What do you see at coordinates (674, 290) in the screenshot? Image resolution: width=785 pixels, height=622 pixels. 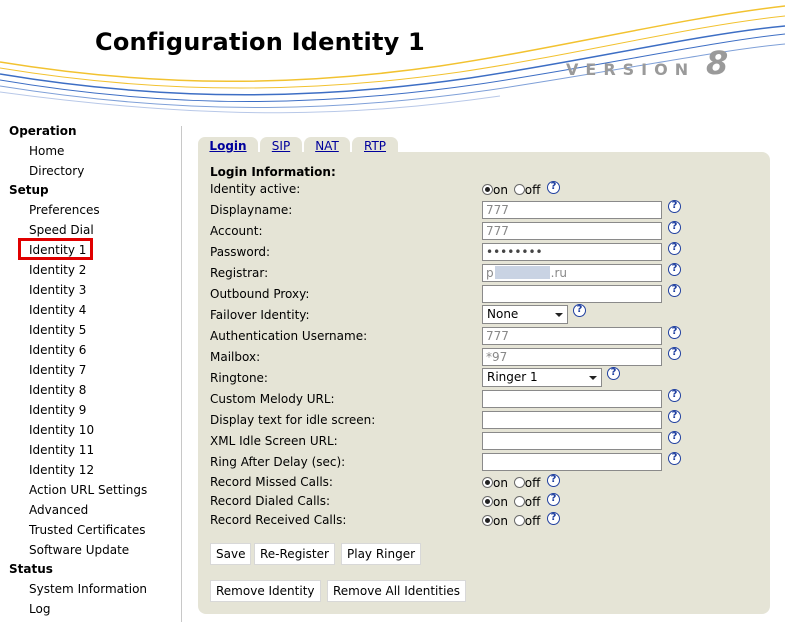 I see `help-icon-outbound-proxy: ?` at bounding box center [674, 290].